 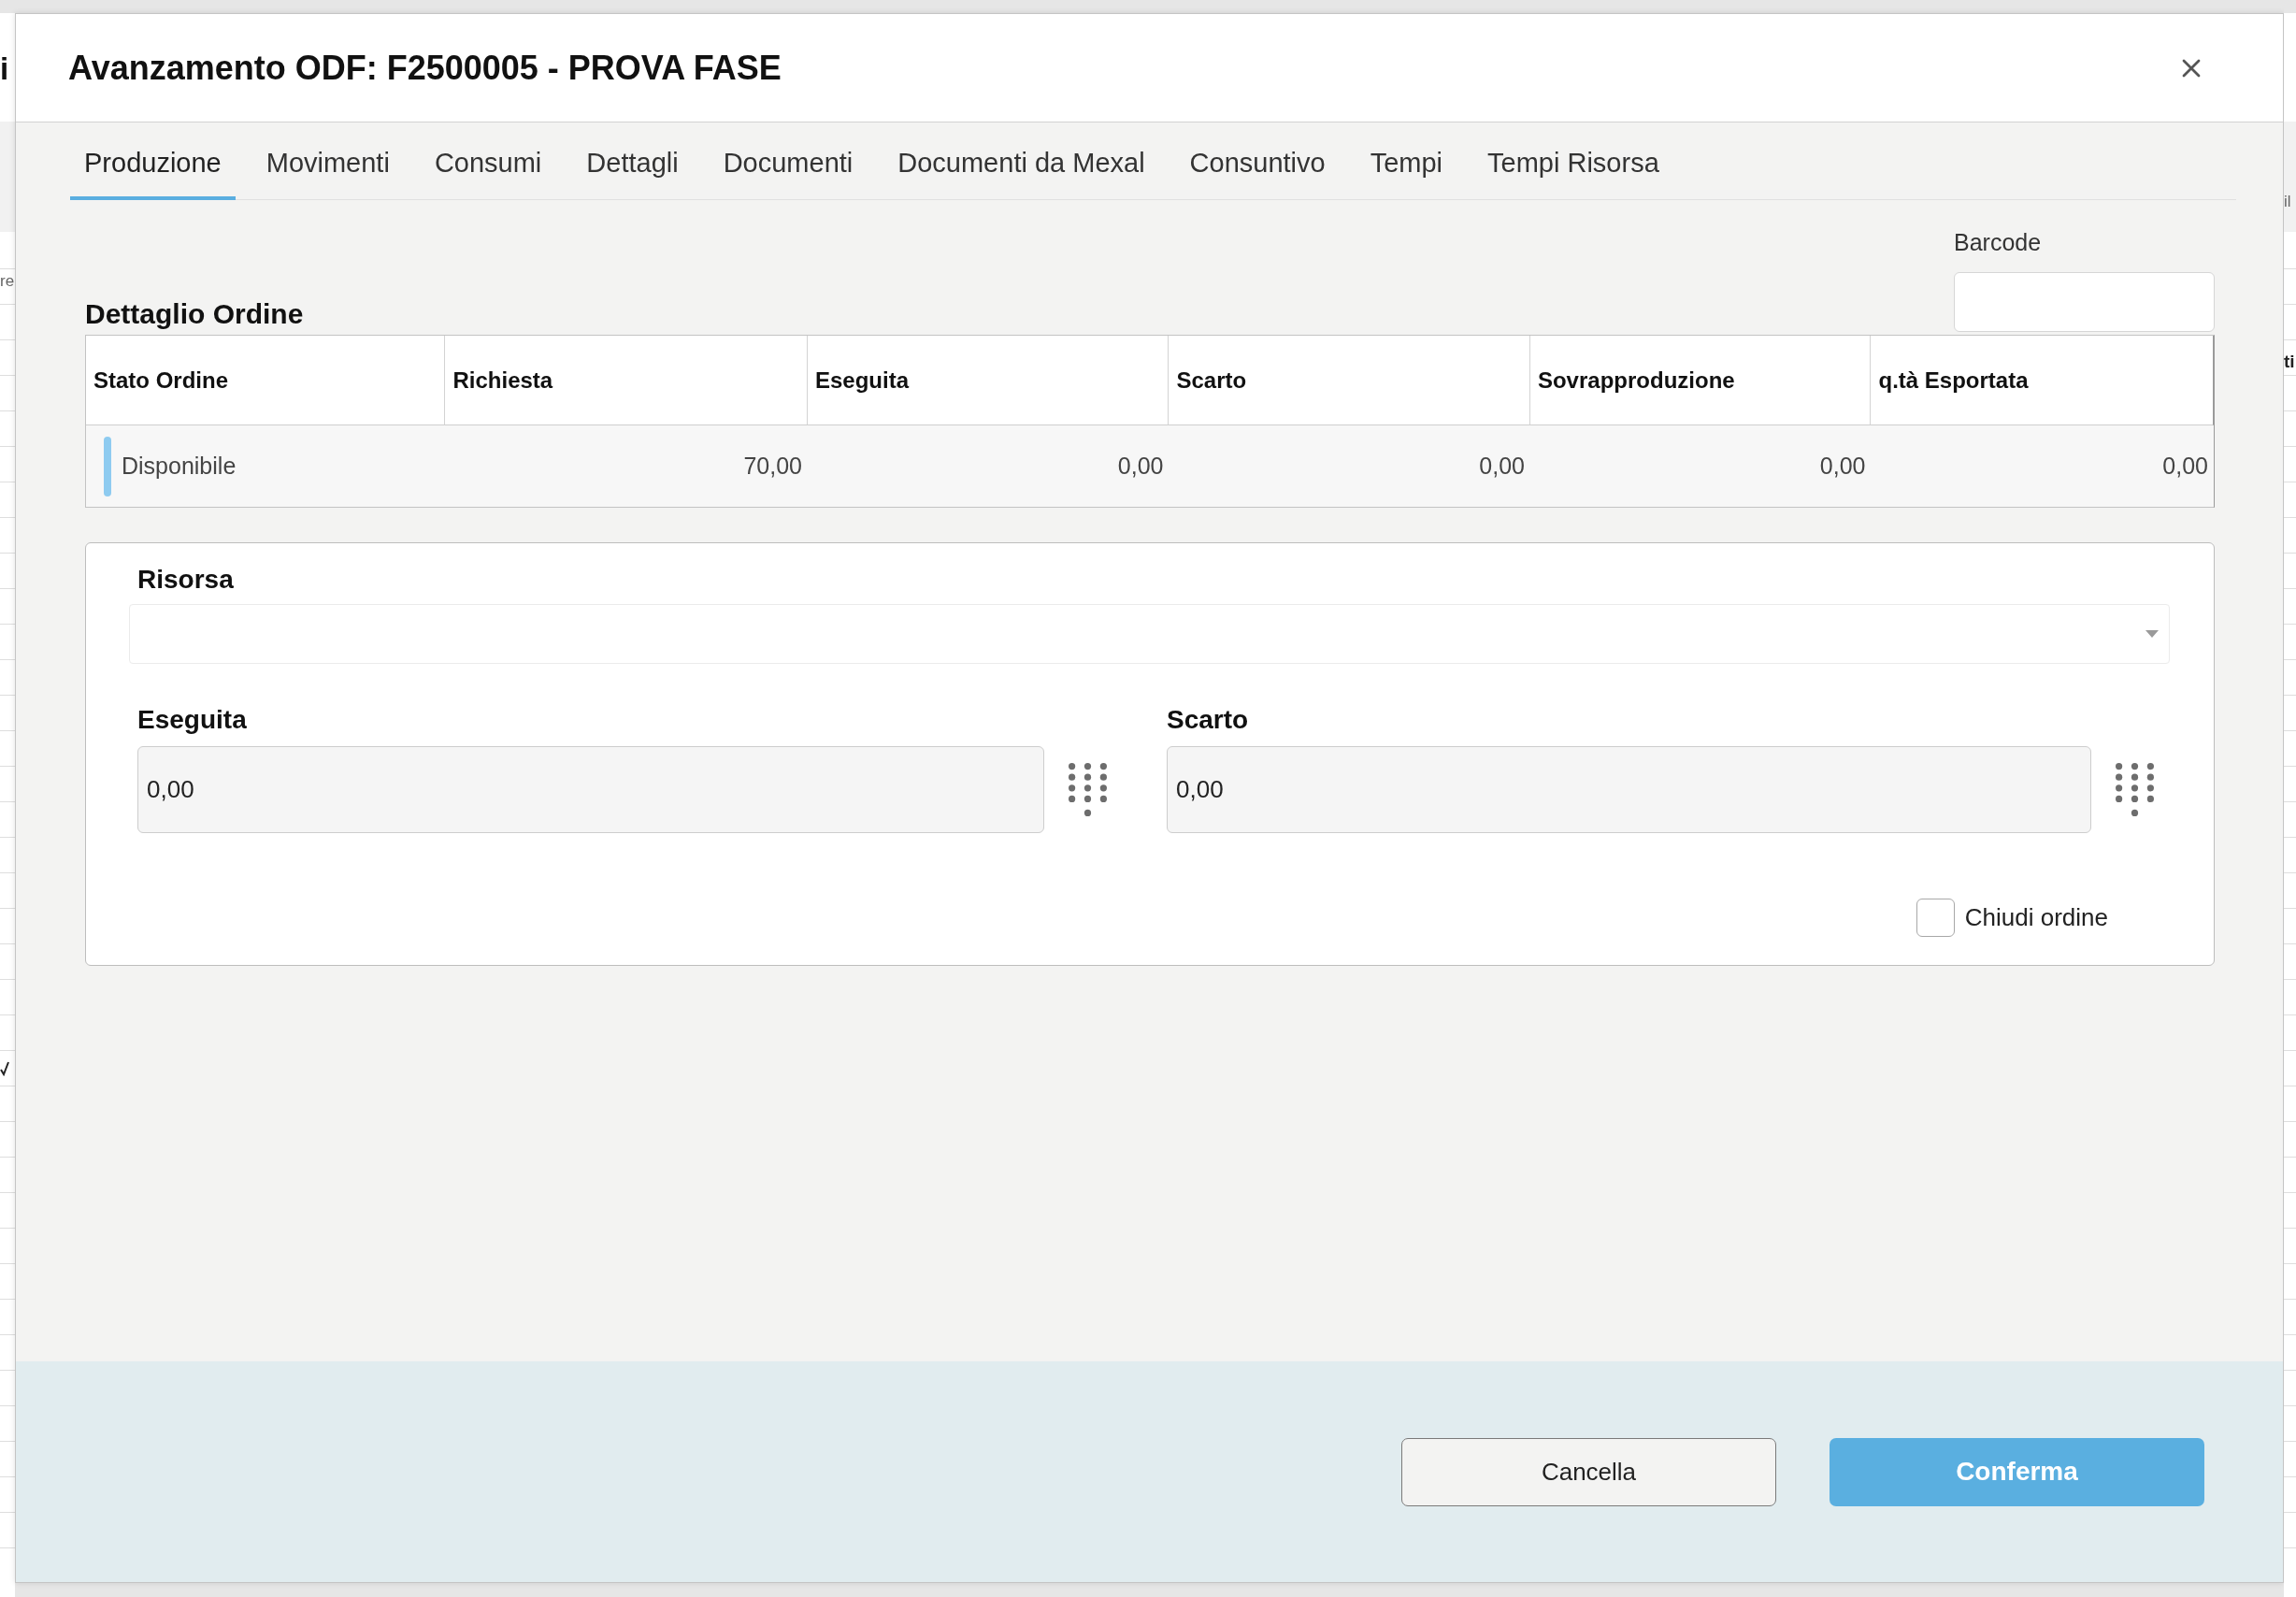 What do you see at coordinates (788, 161) in the screenshot?
I see `tab: Documenti` at bounding box center [788, 161].